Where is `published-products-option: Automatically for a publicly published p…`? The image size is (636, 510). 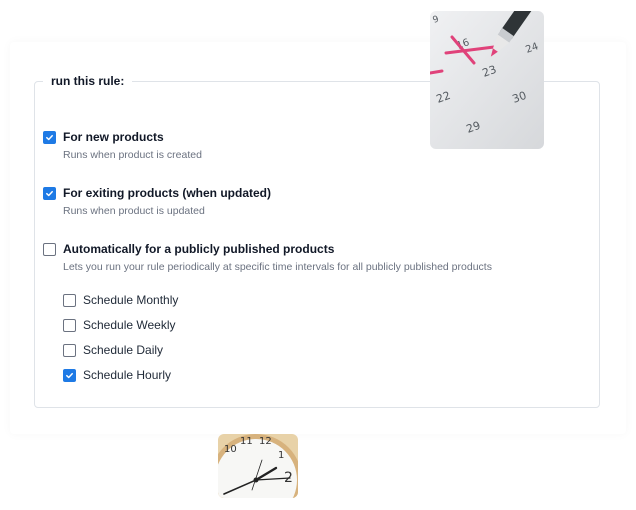
published-products-option: Automatically for a publicly published p… is located at coordinates (188, 249).